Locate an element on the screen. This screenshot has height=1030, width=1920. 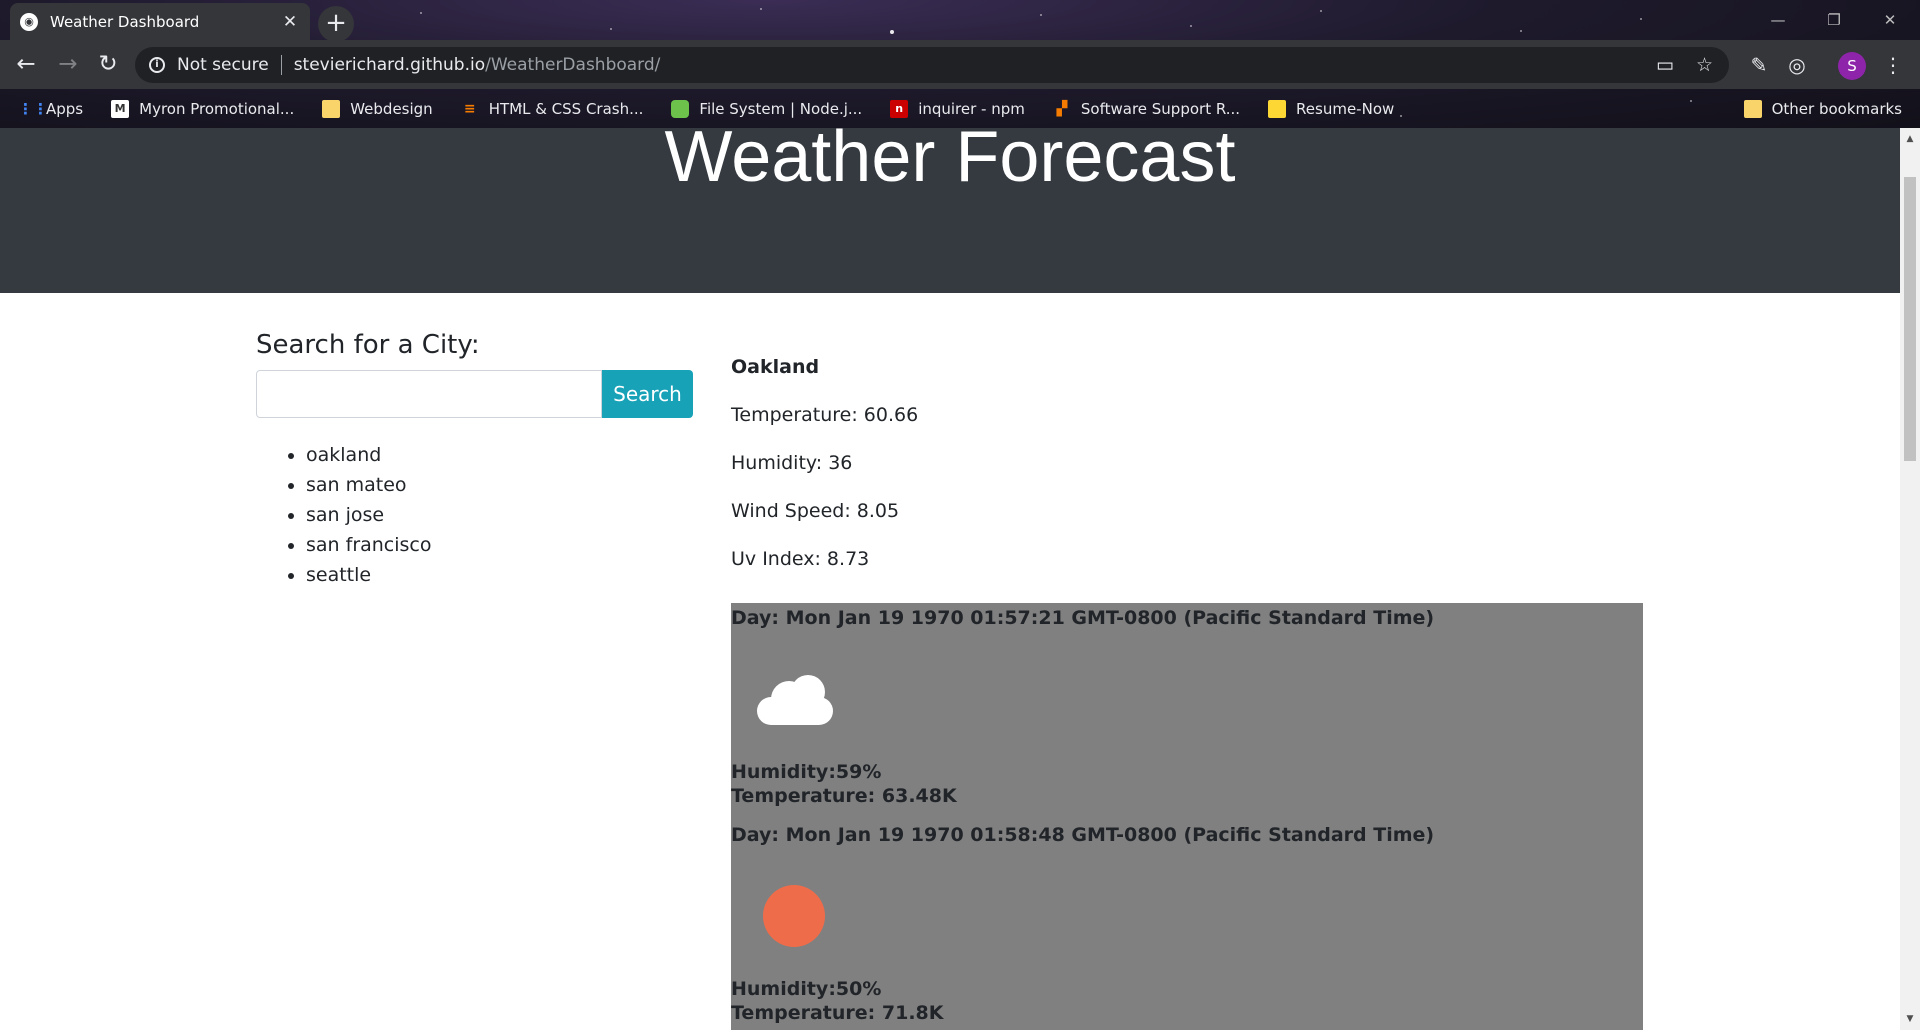
extension-pen-icon: ✎ is located at coordinates (1759, 65).